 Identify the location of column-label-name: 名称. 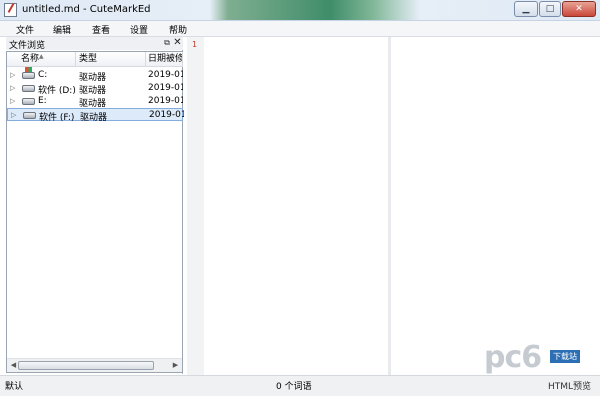
(30, 59).